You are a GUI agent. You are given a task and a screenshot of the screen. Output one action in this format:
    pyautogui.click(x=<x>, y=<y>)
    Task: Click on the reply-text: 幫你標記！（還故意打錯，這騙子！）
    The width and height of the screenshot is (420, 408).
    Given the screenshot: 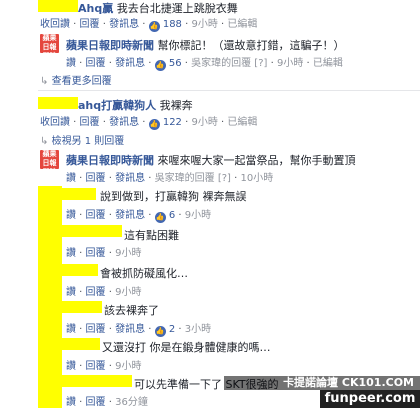 What is the action you would take?
    pyautogui.click(x=251, y=45)
    